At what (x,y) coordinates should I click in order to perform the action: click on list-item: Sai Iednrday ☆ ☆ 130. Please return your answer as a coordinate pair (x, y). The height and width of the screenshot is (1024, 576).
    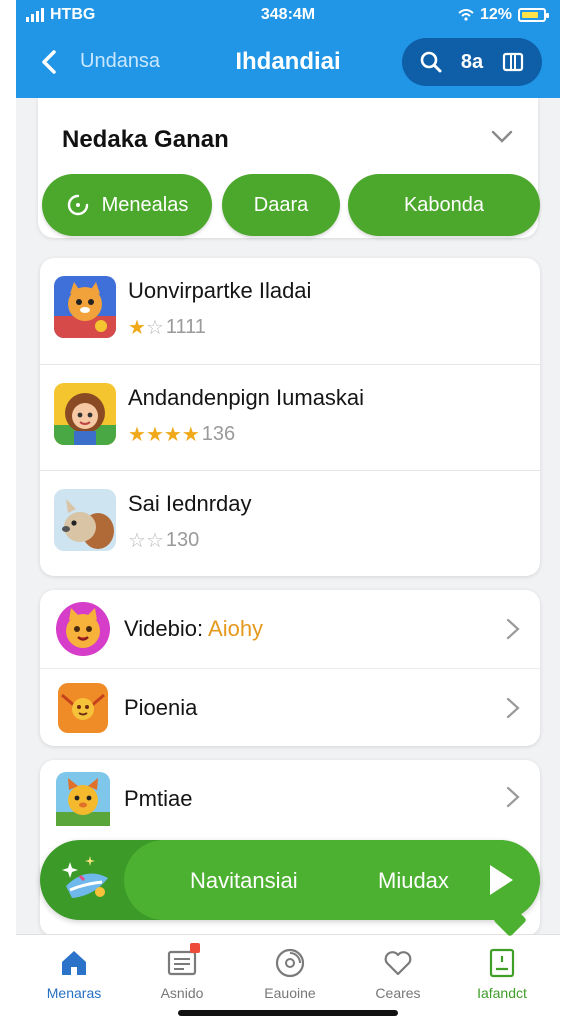
    Looking at the image, I should click on (290, 523).